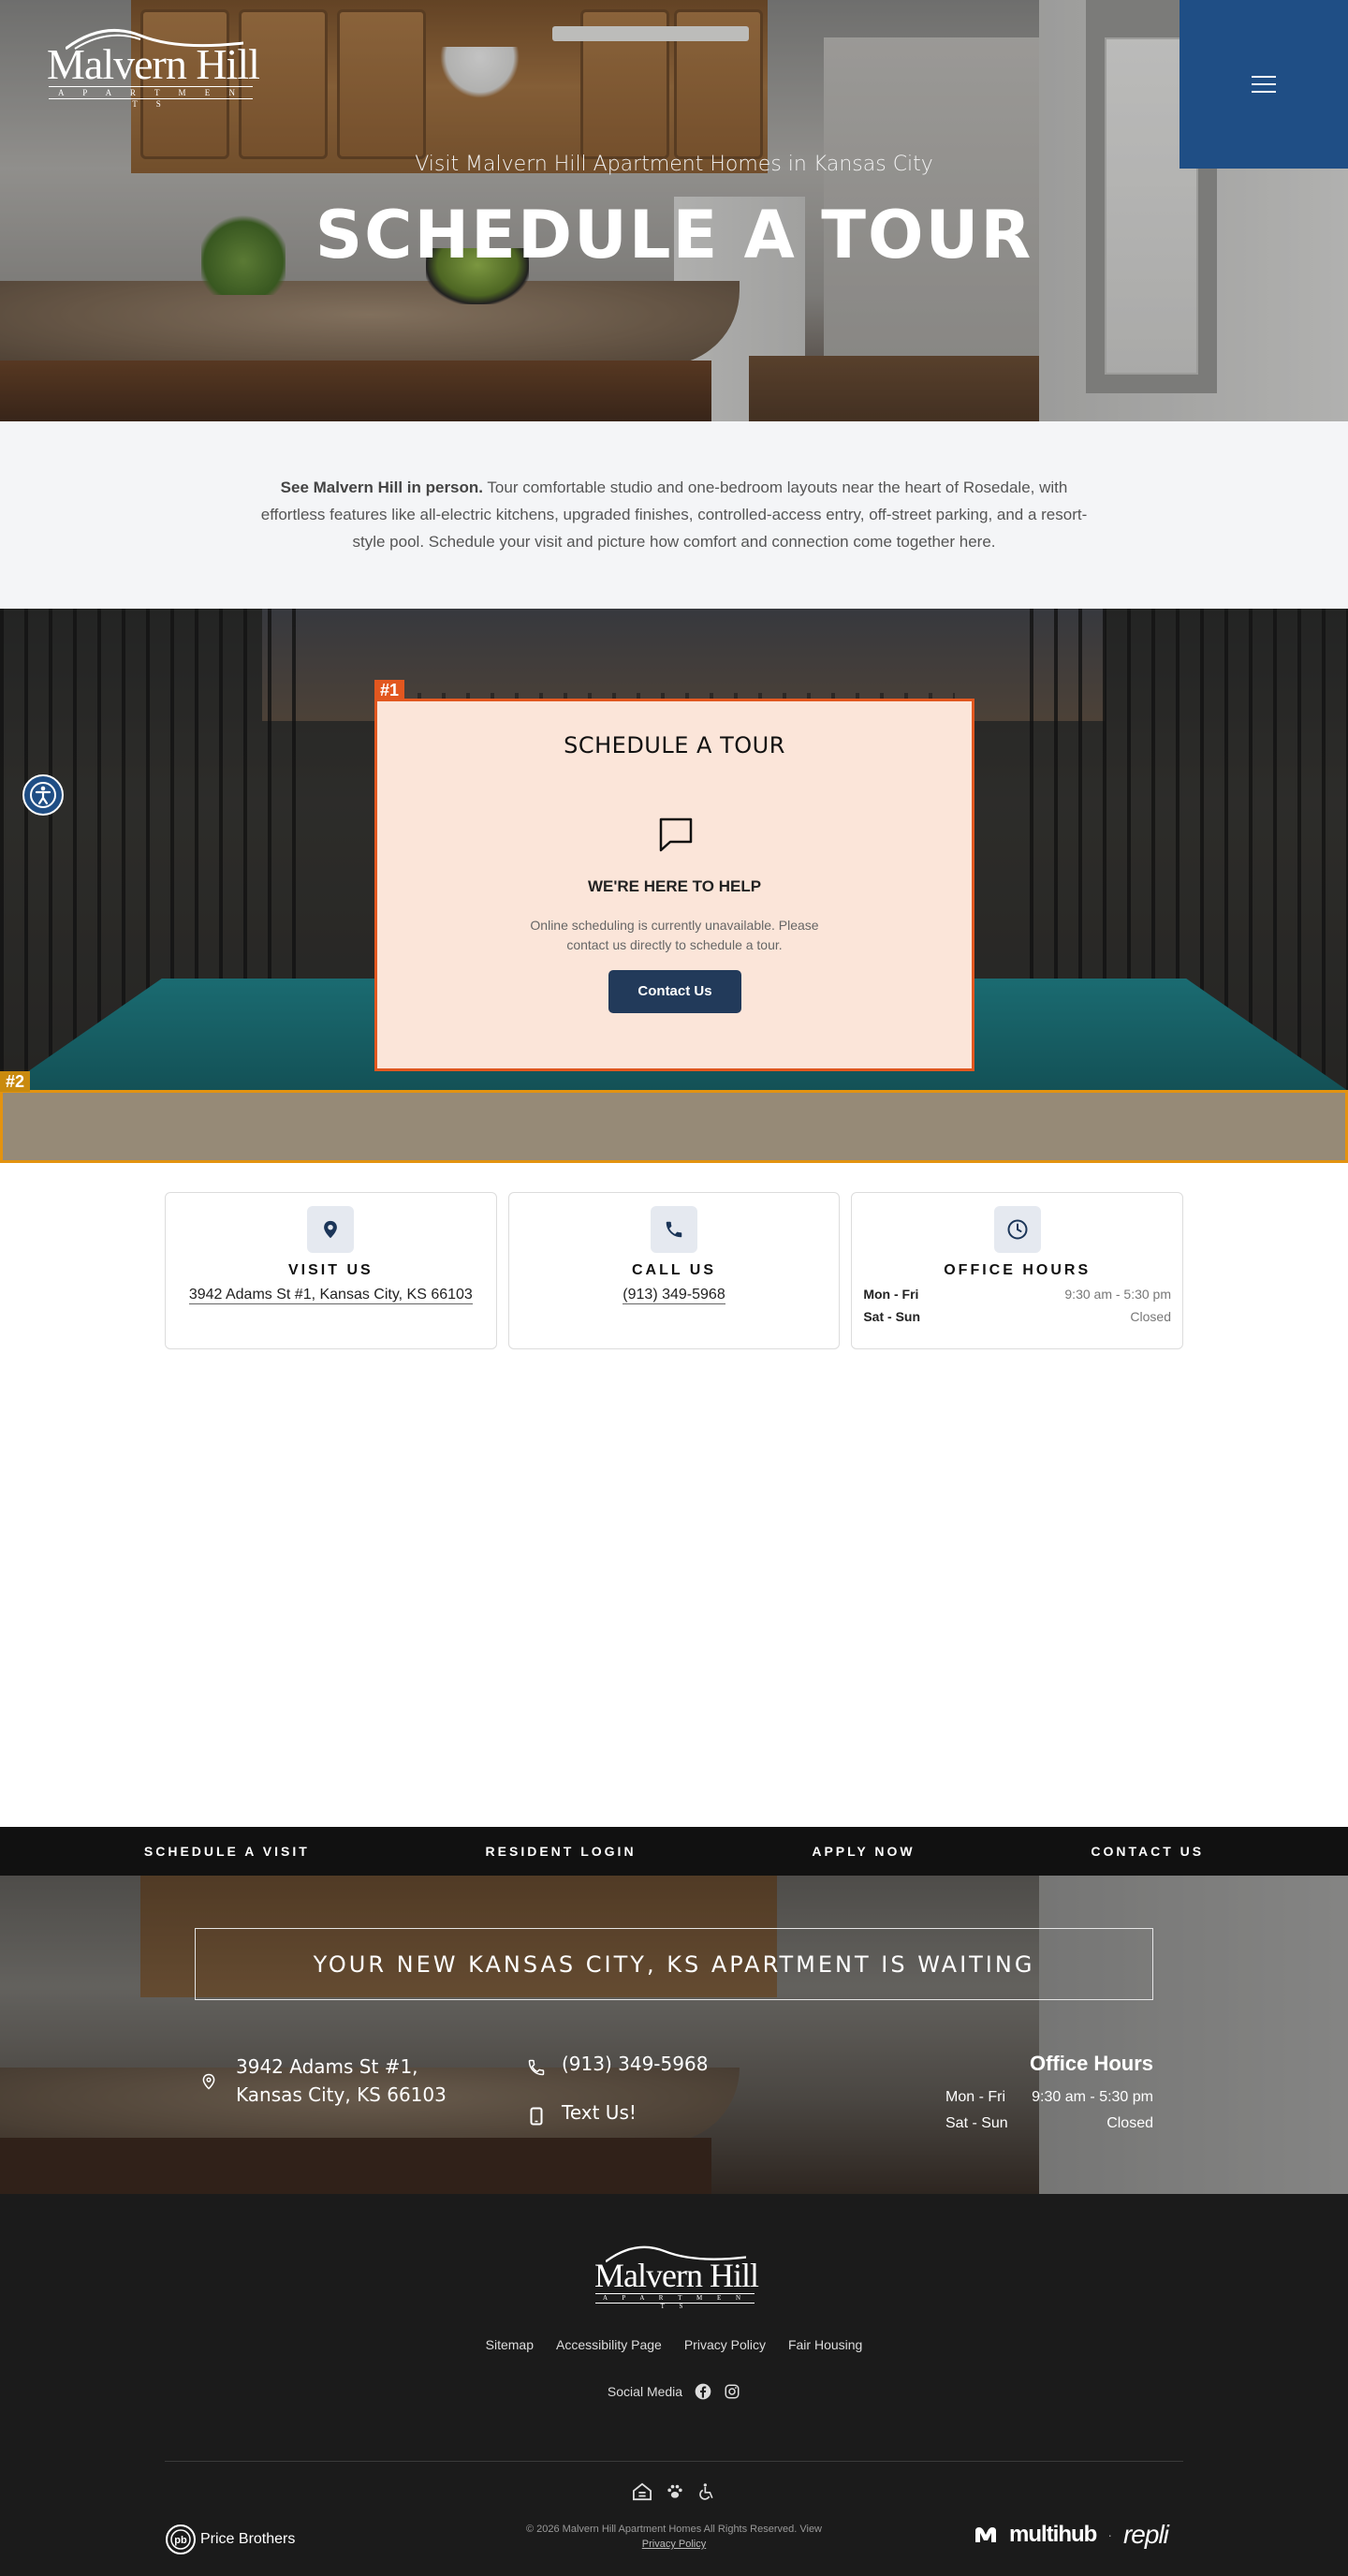  I want to click on page-title: SCHEDULE A TOUR, so click(674, 235).